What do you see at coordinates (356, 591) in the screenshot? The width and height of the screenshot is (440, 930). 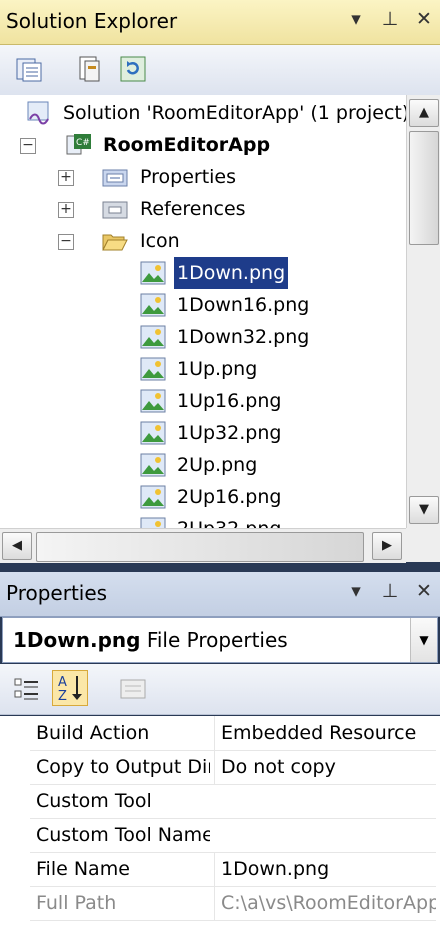 I see `properties-window-position-dropdown: ▾` at bounding box center [356, 591].